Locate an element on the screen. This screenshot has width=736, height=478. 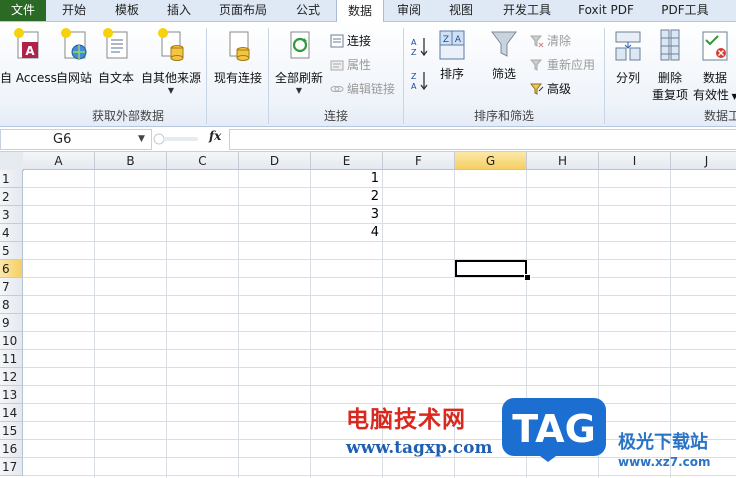
cell-e4: 4 is located at coordinates (345, 232).